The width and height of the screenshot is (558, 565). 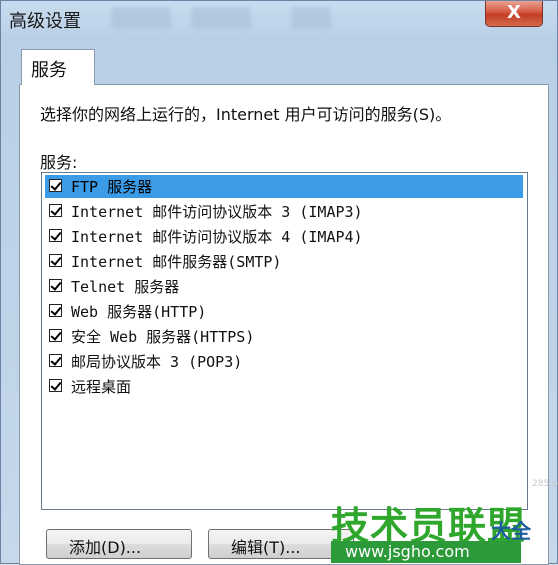 What do you see at coordinates (157, 362) in the screenshot?
I see `service-label: 邮局协议版本 3 (POP3)` at bounding box center [157, 362].